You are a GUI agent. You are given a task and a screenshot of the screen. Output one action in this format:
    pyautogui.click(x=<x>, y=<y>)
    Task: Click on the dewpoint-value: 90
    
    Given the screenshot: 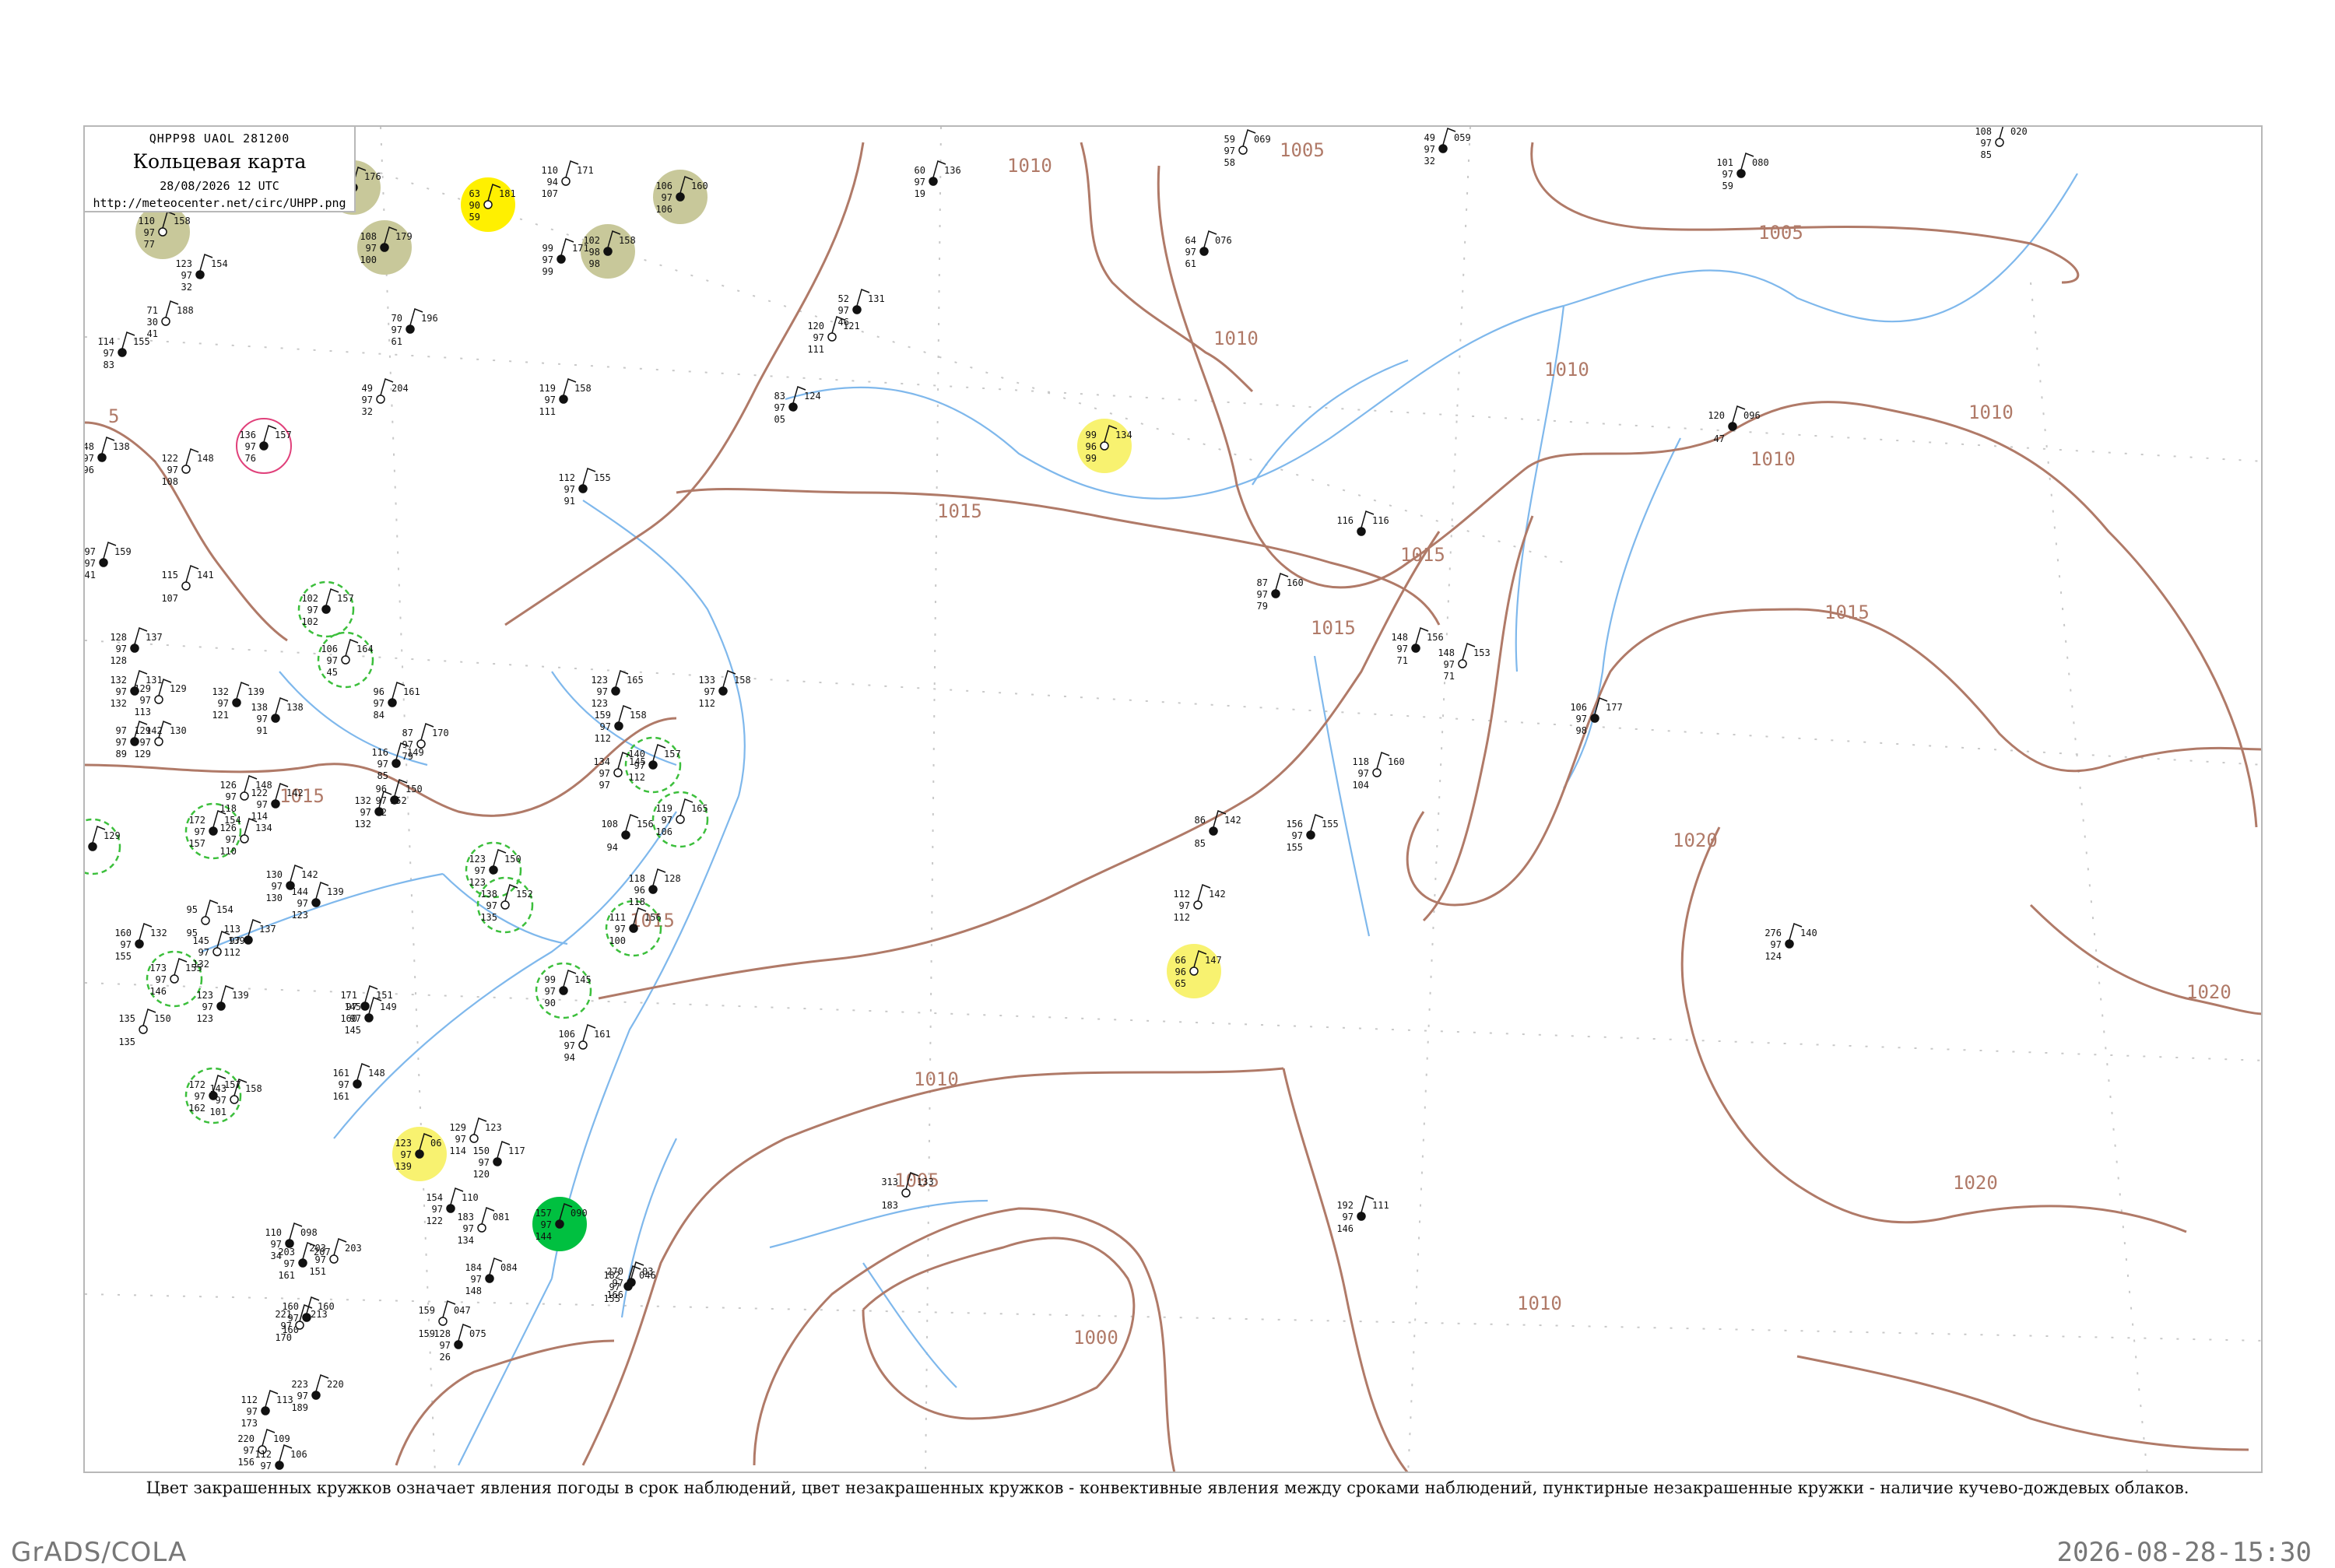 What is the action you would take?
    pyautogui.click(x=550, y=1003)
    